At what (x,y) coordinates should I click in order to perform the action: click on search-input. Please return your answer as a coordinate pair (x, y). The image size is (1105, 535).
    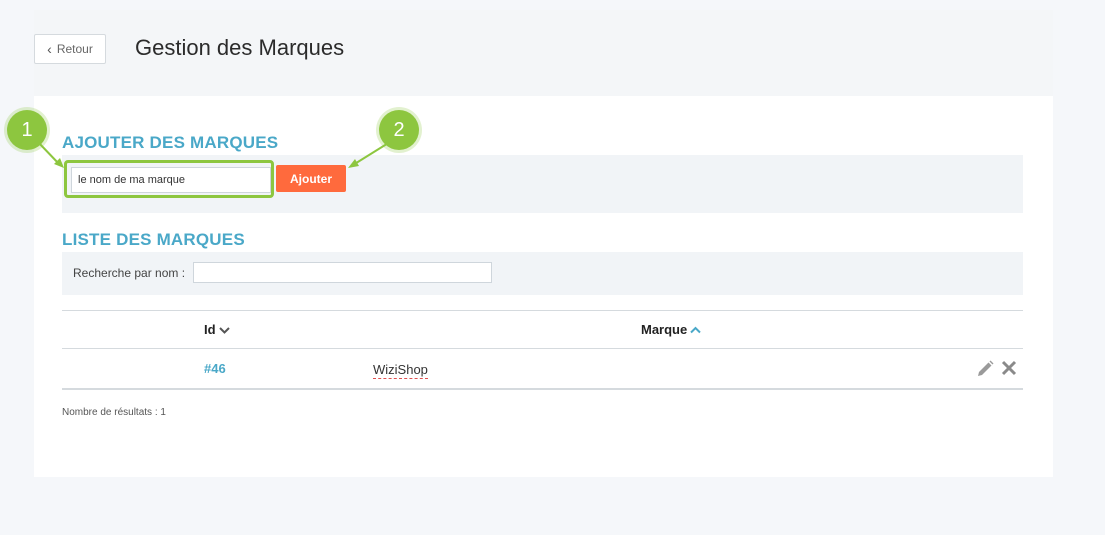
    Looking at the image, I should click on (342, 272).